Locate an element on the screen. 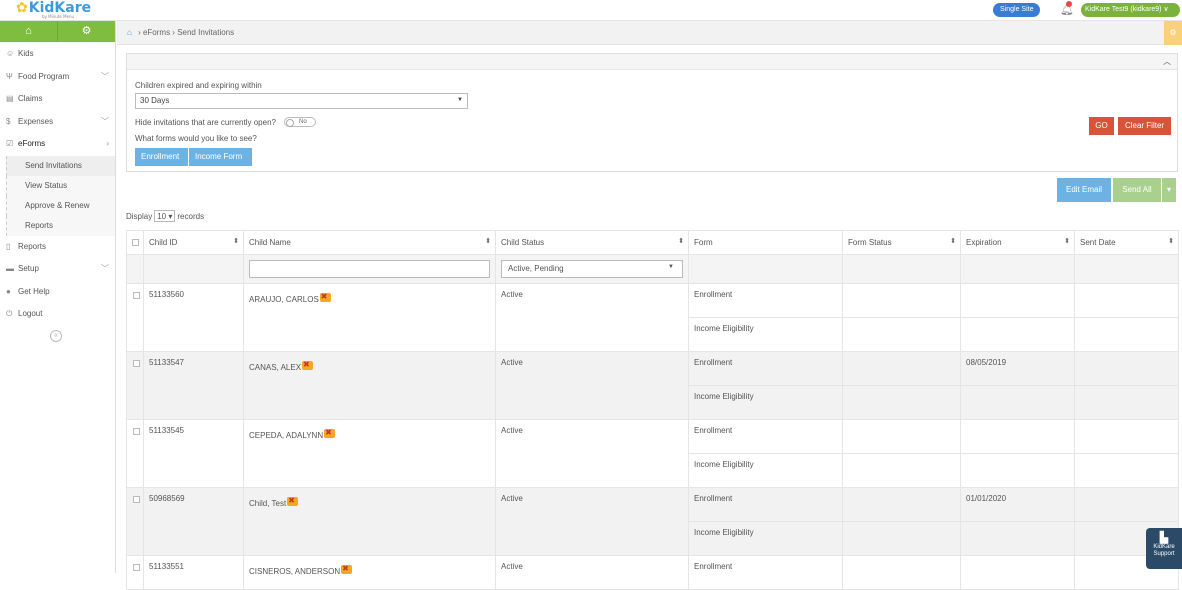  dollar-icon: $ is located at coordinates (8, 121).